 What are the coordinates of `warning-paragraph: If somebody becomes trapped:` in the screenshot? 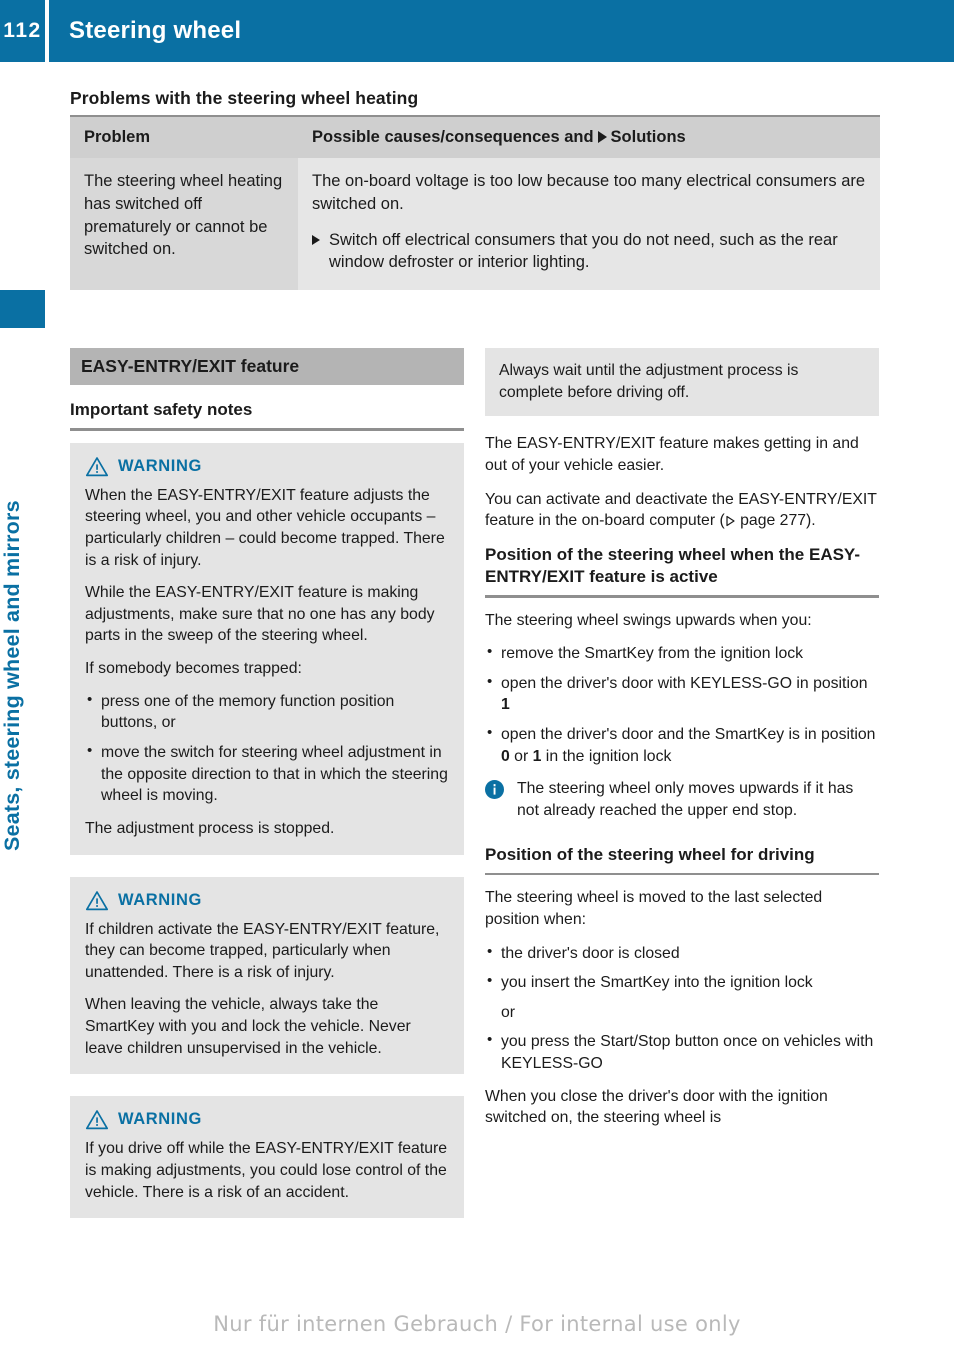 It's located at (193, 669).